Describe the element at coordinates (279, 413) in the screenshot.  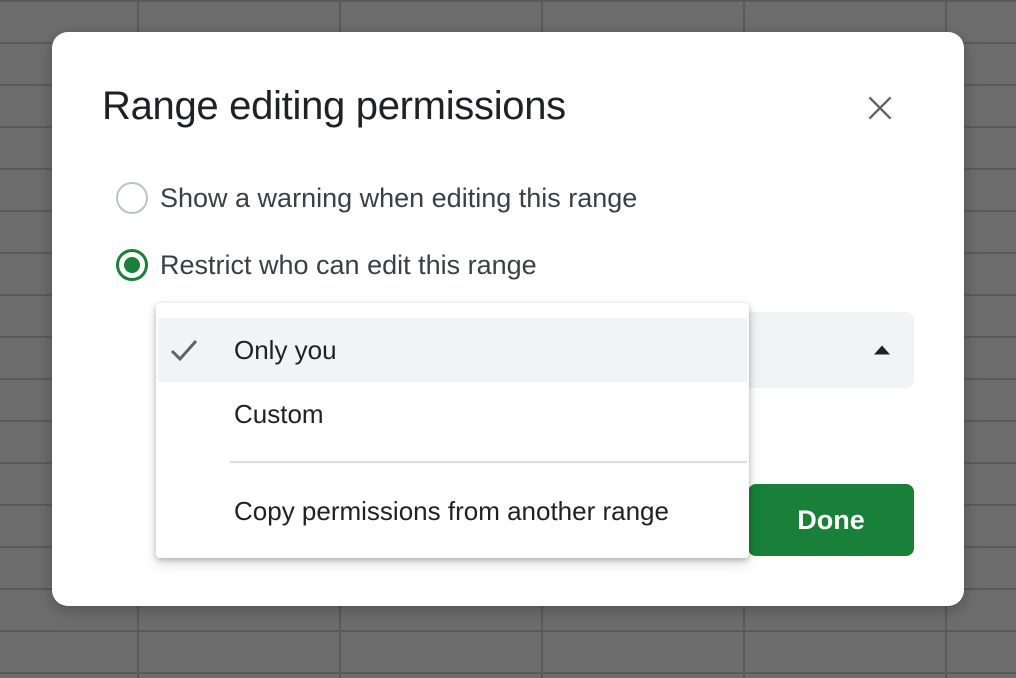
I see `menu-item-label: Custom` at that location.